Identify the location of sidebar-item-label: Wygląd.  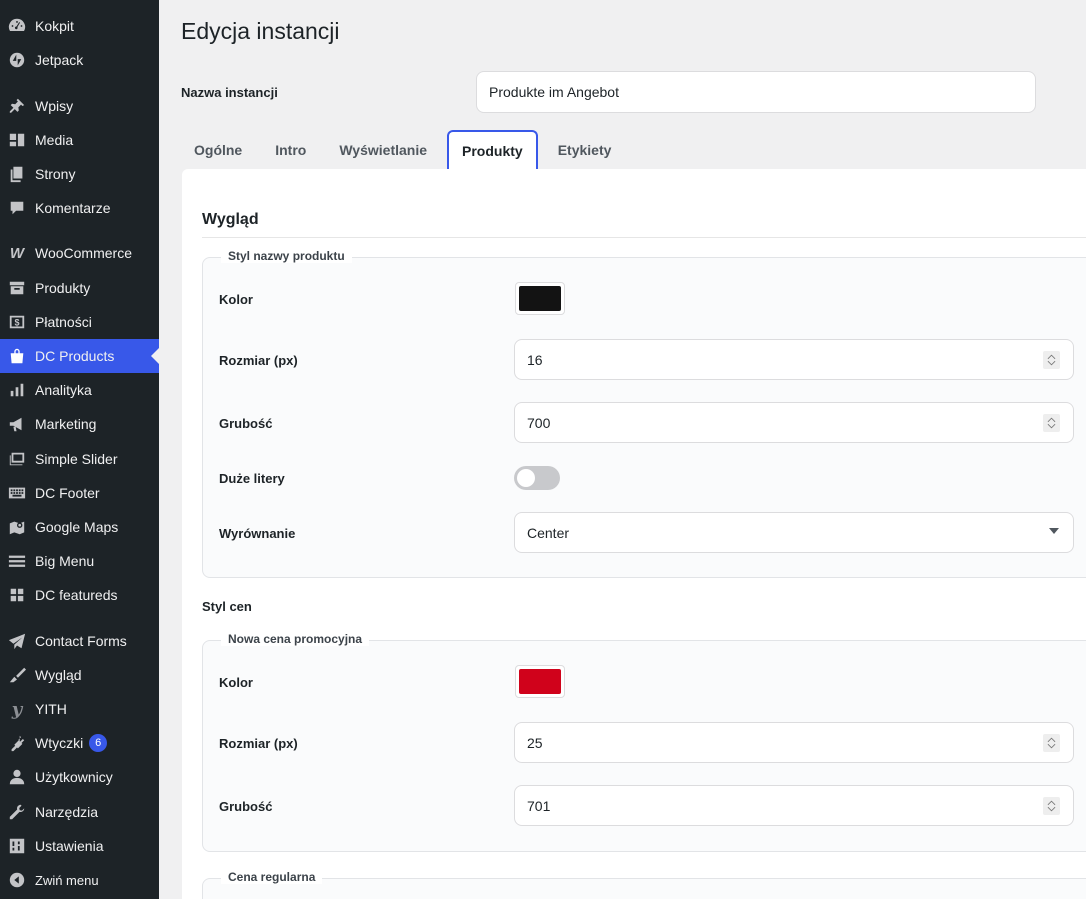
(58, 675).